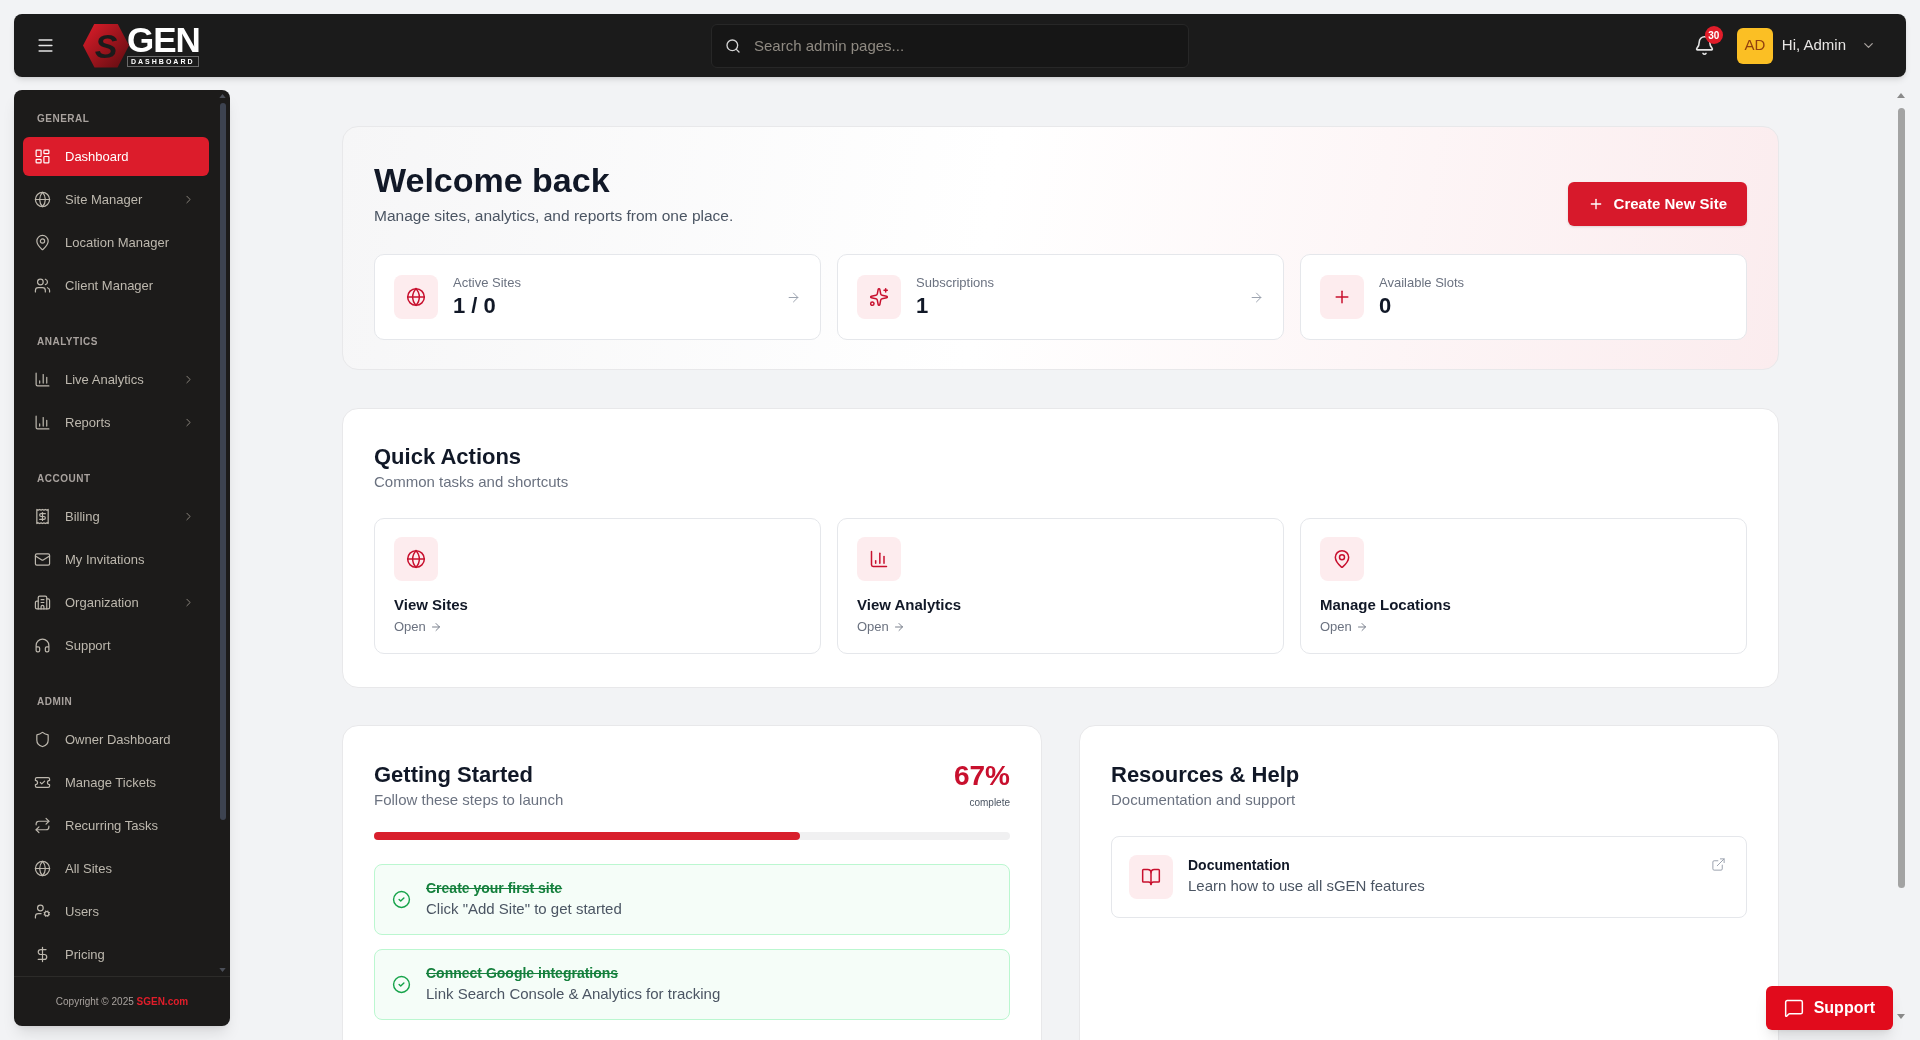 The image size is (1920, 1040). What do you see at coordinates (116, 422) in the screenshot?
I see `sidebar-item: Reports` at bounding box center [116, 422].